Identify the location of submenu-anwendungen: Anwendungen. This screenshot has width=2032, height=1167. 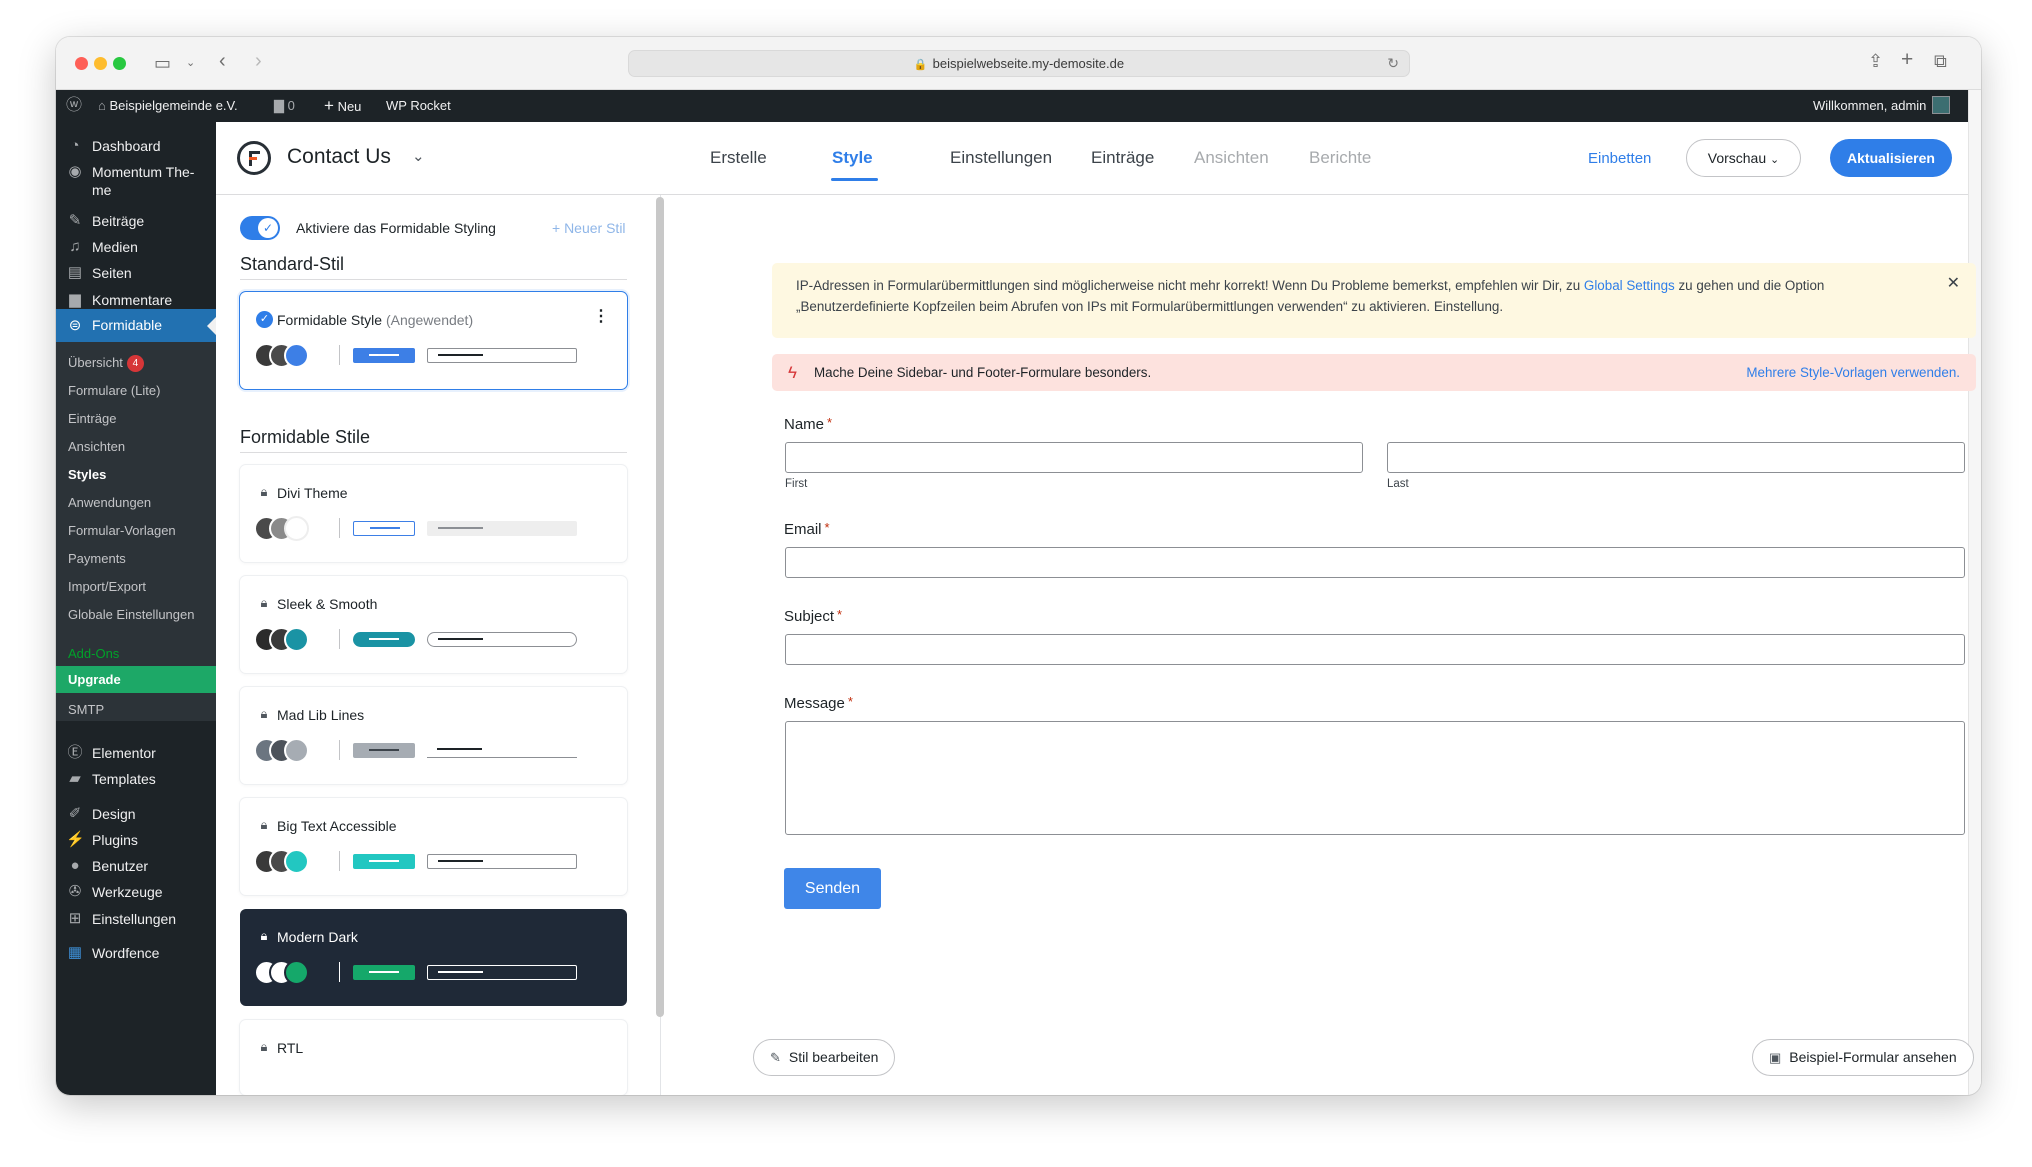
(109, 503).